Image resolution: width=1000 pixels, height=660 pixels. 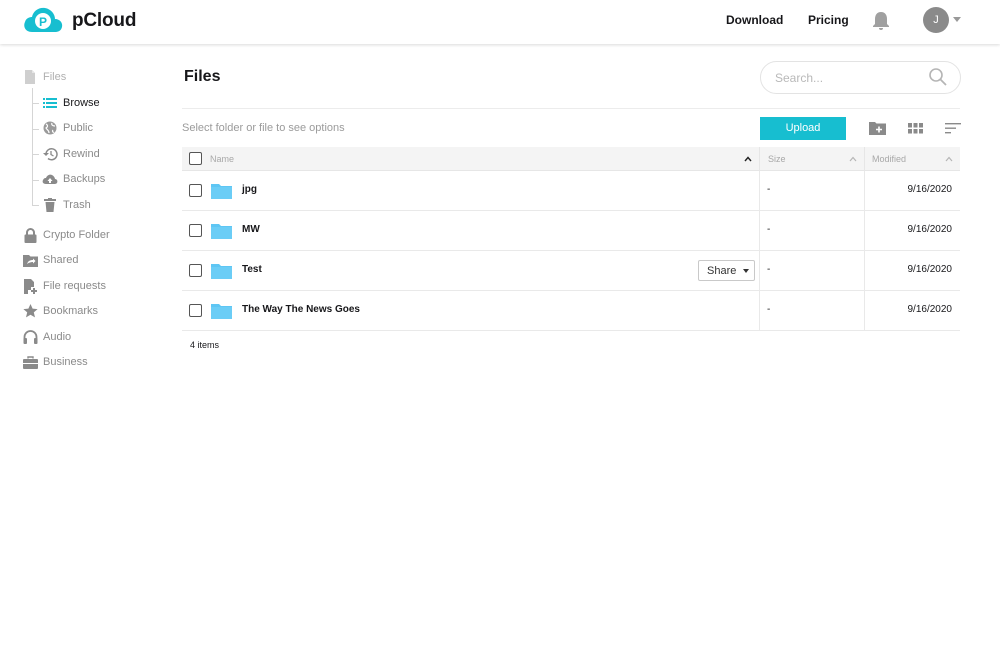 I want to click on divider, so click(x=571, y=108).